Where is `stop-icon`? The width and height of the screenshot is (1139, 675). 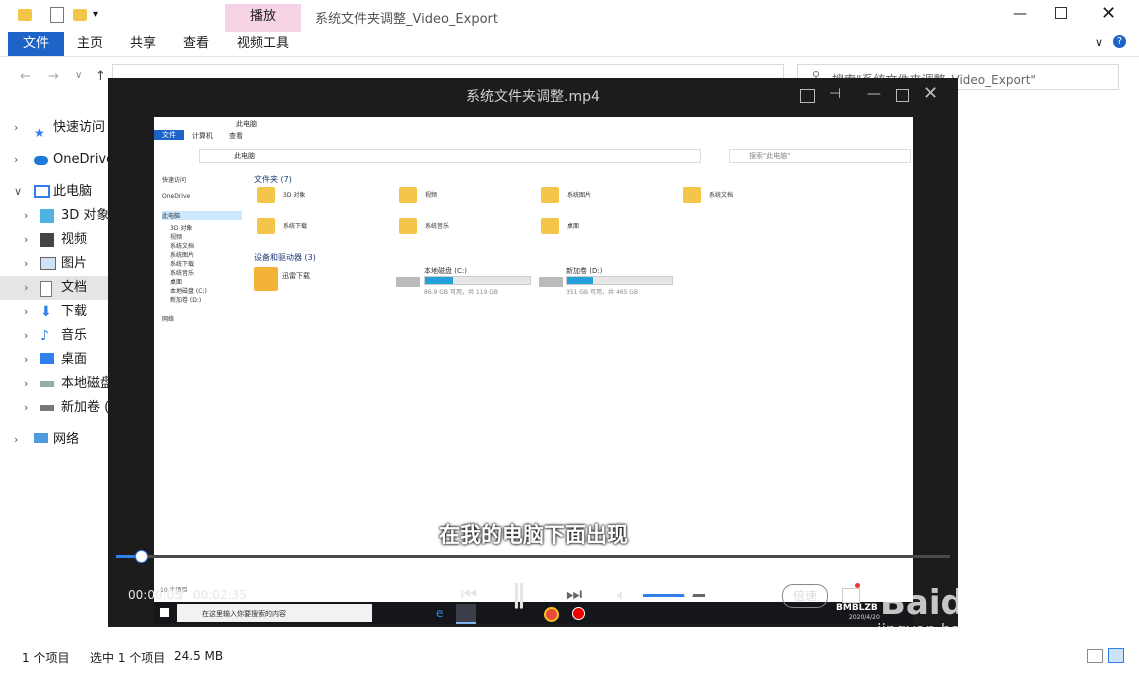
stop-icon is located at coordinates (422, 595).